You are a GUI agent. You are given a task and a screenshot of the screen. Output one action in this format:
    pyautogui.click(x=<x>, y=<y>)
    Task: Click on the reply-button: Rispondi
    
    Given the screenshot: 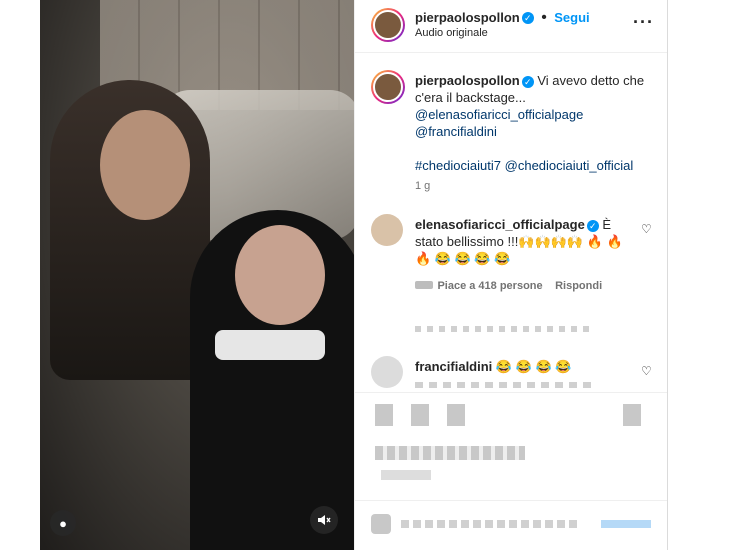 What is the action you would take?
    pyautogui.click(x=578, y=286)
    